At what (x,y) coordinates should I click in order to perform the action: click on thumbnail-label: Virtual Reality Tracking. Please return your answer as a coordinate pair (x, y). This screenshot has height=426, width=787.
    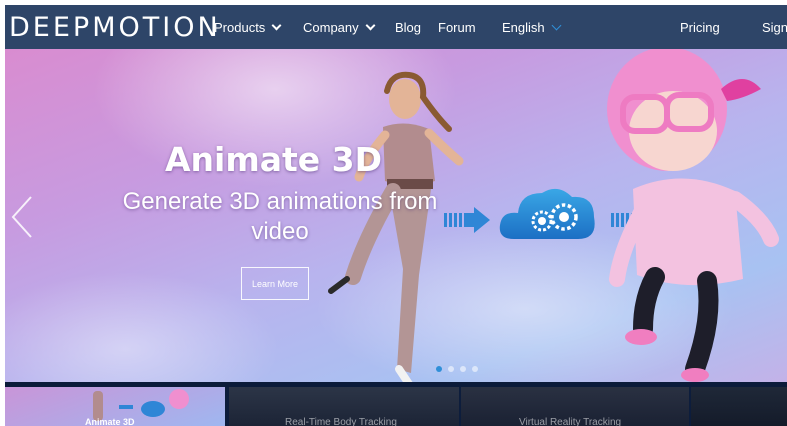
    Looking at the image, I should click on (570, 421).